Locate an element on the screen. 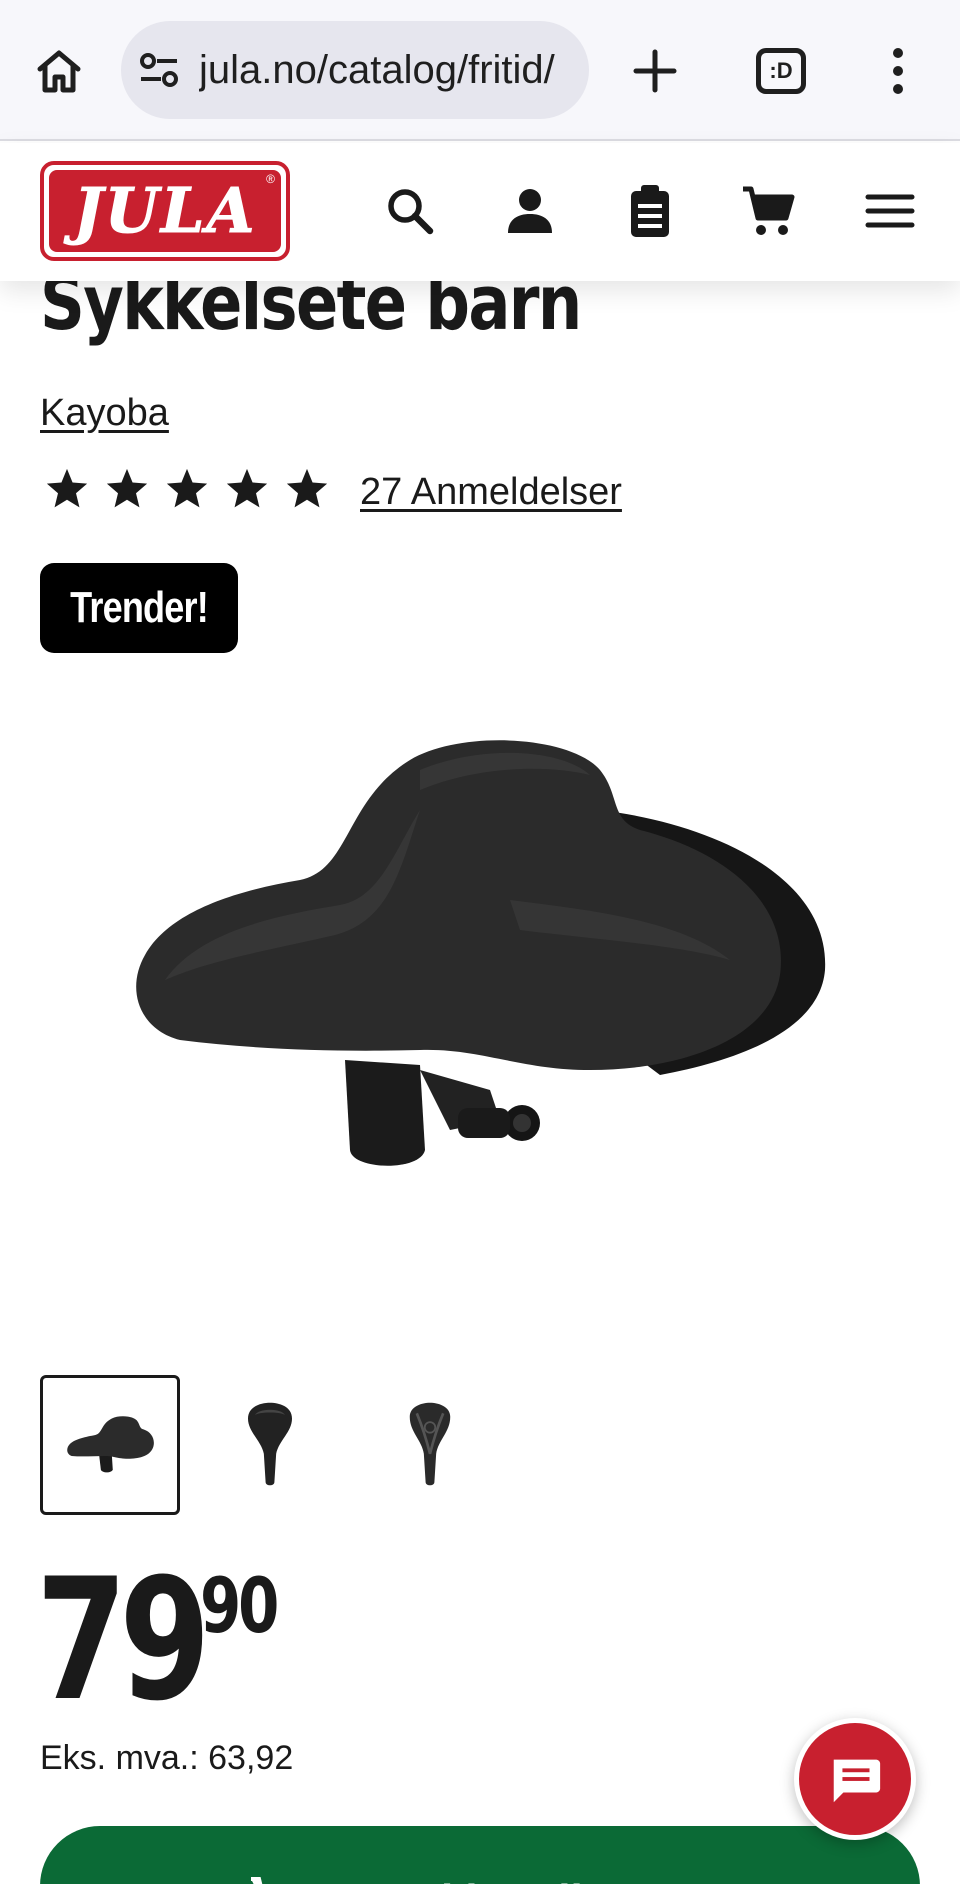 The height and width of the screenshot is (1884, 960). trending-badge: Trender! is located at coordinates (139, 608).